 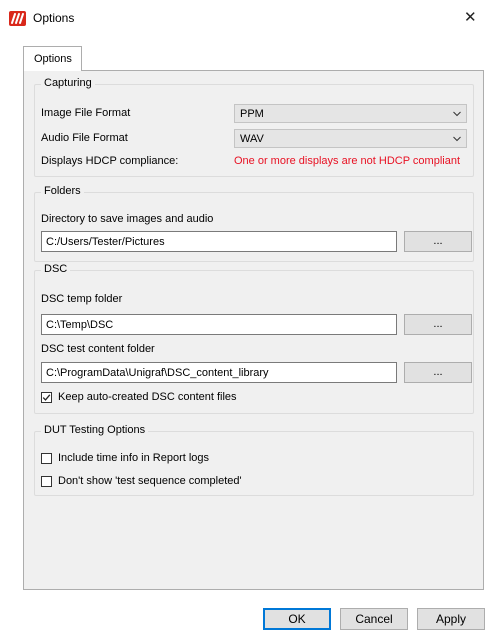 What do you see at coordinates (95, 430) in the screenshot?
I see `dut-testing-legend: DUT Testing Options` at bounding box center [95, 430].